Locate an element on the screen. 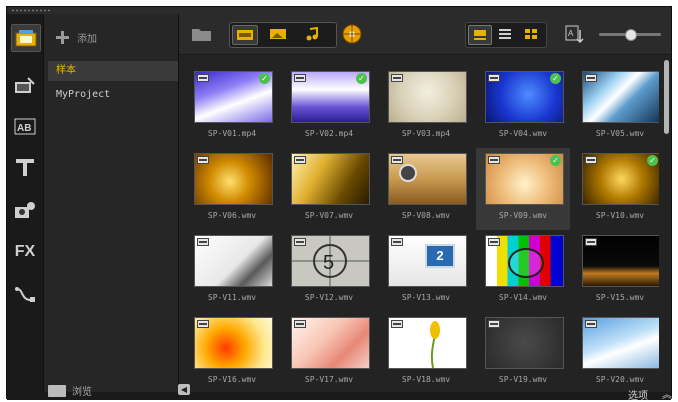 The image size is (678, 402). clip-name: SP-V16.wmv is located at coordinates (232, 379).